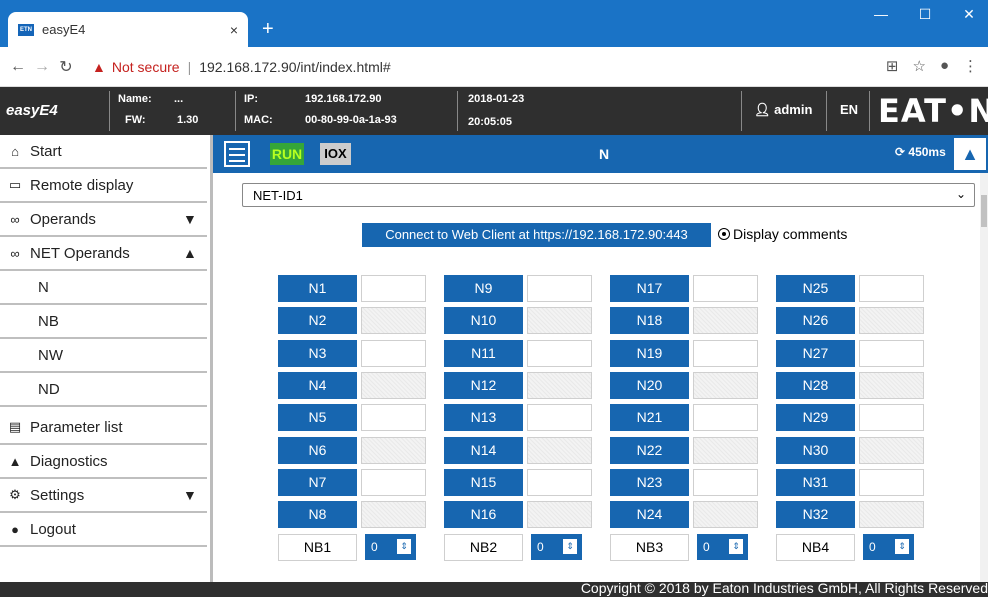 The height and width of the screenshot is (597, 988). What do you see at coordinates (608, 195) in the screenshot?
I see `net-id-select: NET-ID1 ⌄` at bounding box center [608, 195].